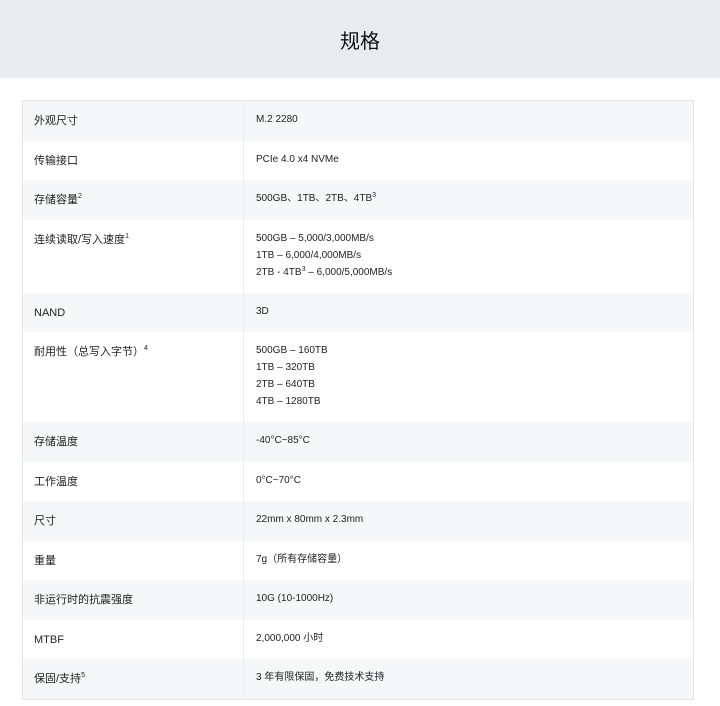 The width and height of the screenshot is (720, 706). What do you see at coordinates (56, 200) in the screenshot?
I see `label-text: 存储容量` at bounding box center [56, 200].